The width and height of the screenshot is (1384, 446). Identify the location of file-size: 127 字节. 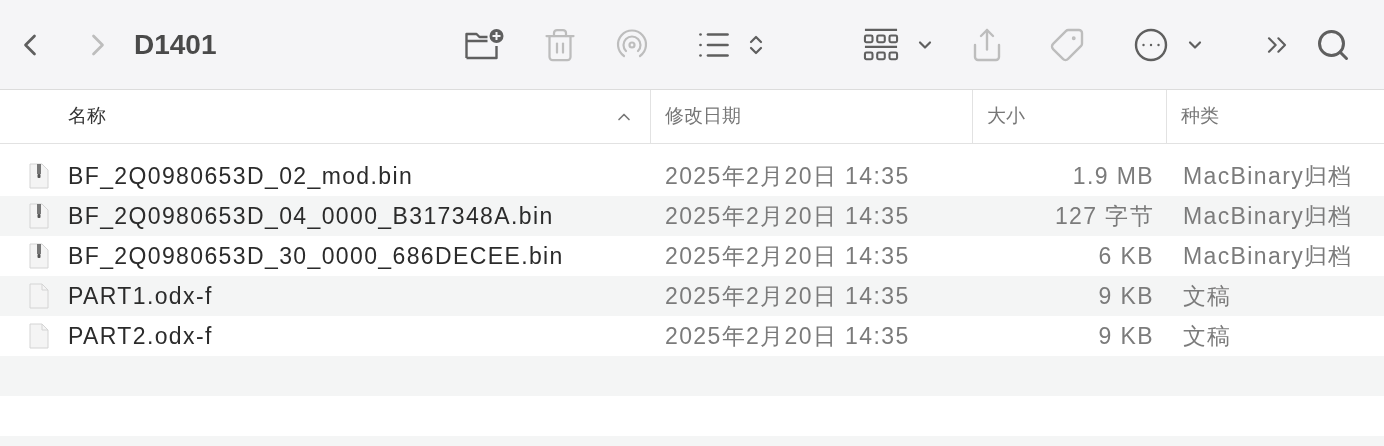
(1103, 216).